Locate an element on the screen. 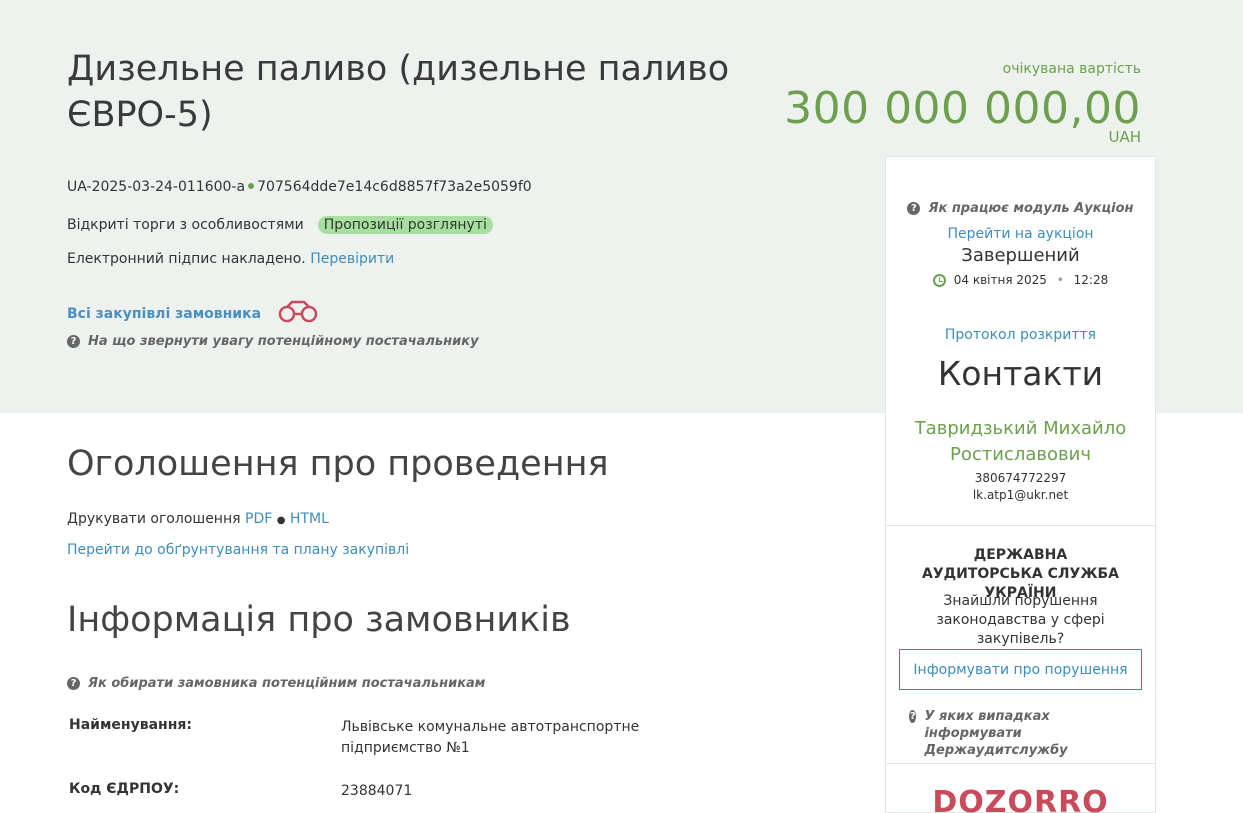  tender-id: UA-2025-03-24-011600-a is located at coordinates (156, 187).